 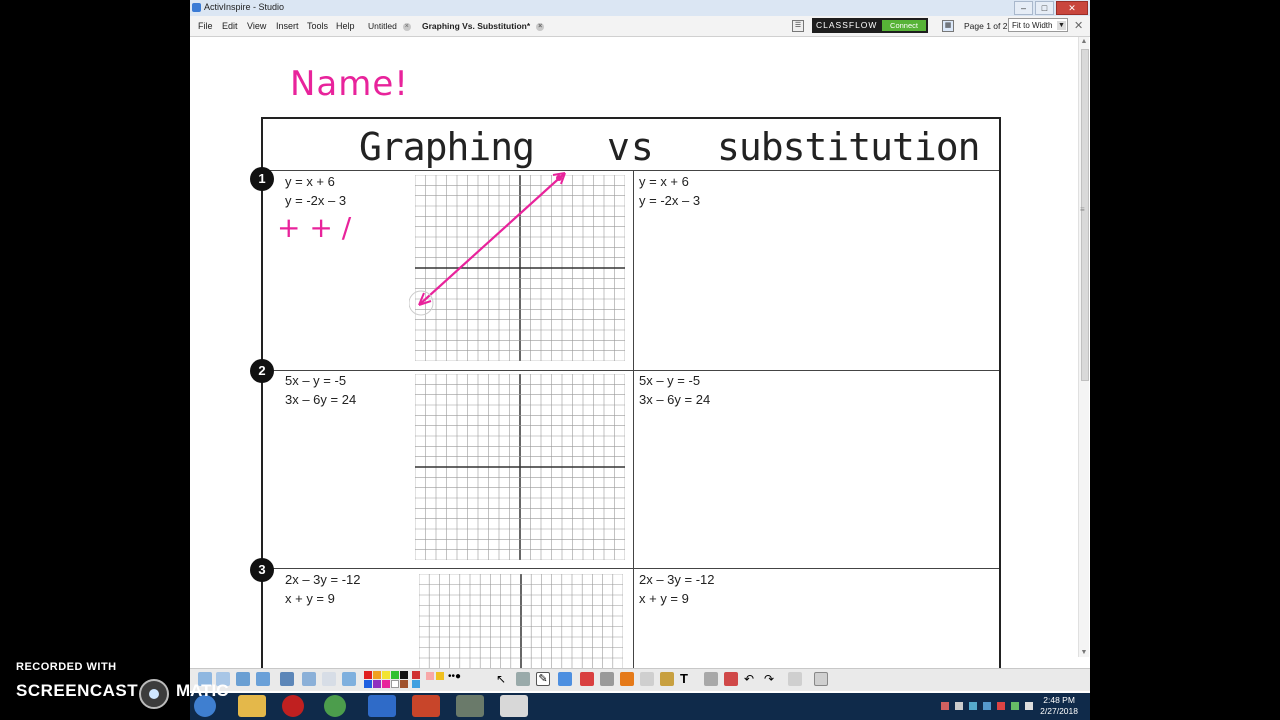 I want to click on color-white, so click(x=395, y=684).